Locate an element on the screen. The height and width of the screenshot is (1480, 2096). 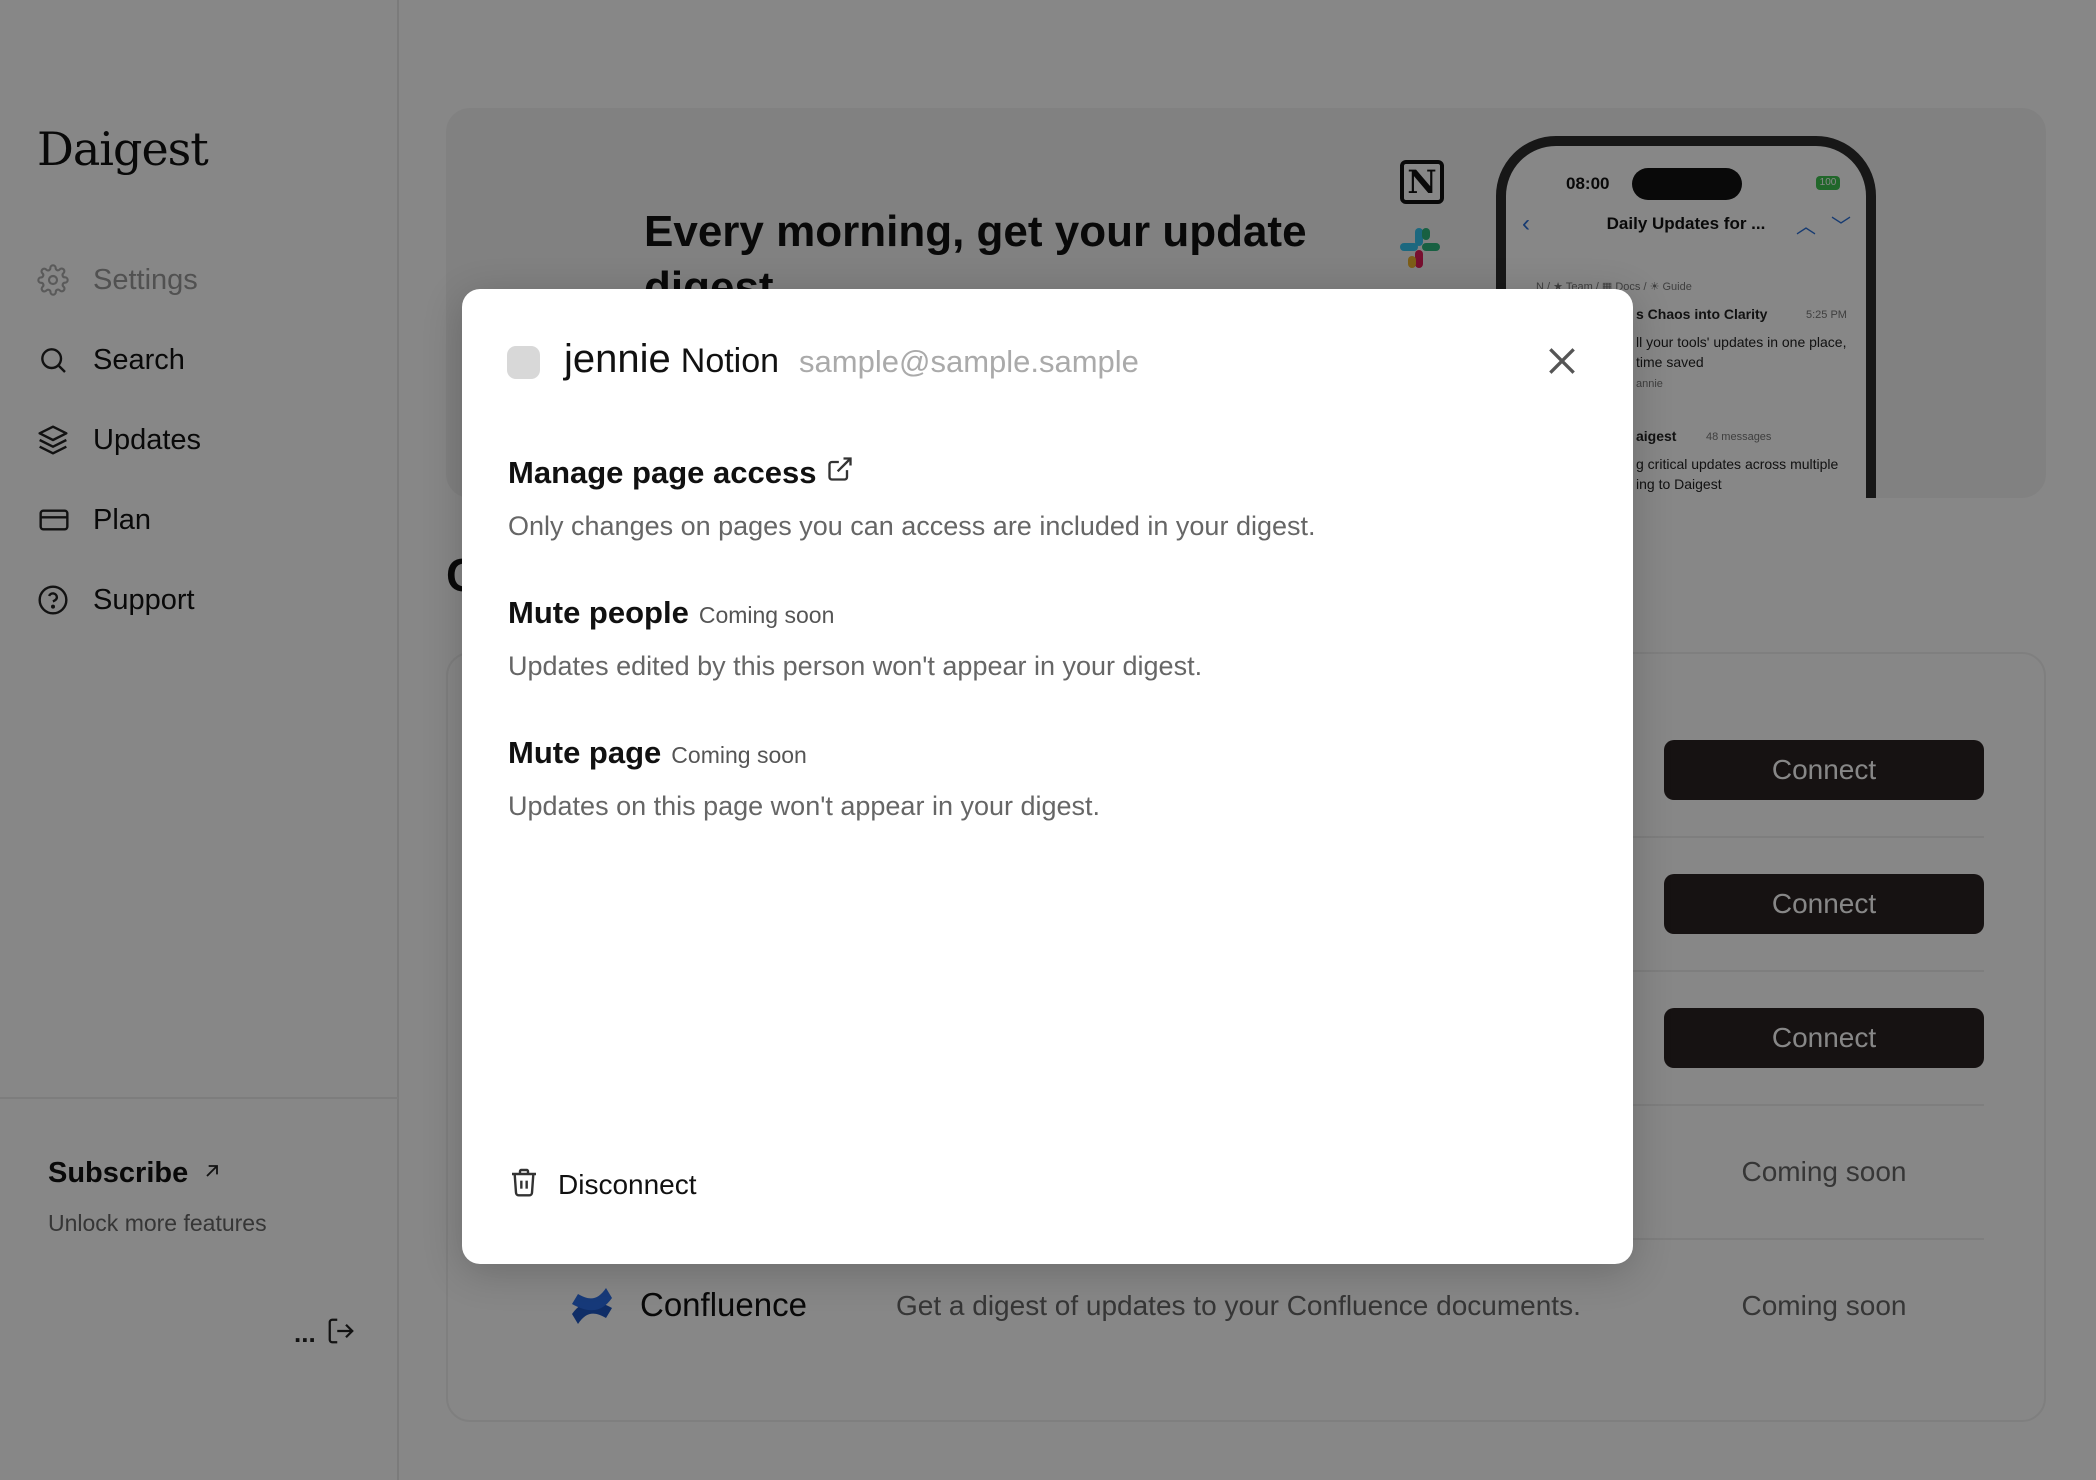
section-title-row: Mute page Coming soon is located at coordinates (804, 753).